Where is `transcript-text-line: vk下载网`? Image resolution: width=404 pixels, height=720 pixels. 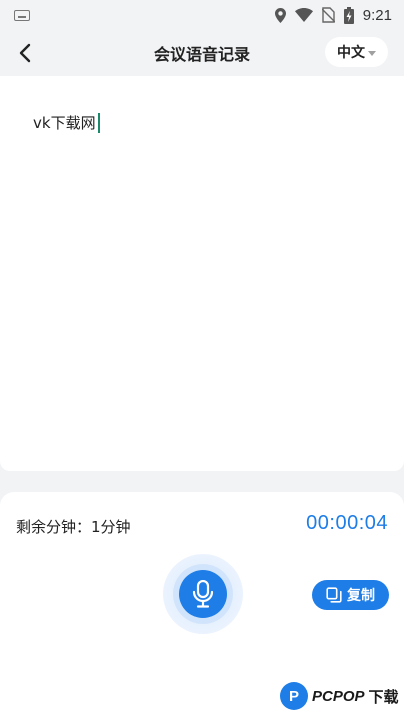
transcript-text-line: vk下载网 is located at coordinates (66, 122).